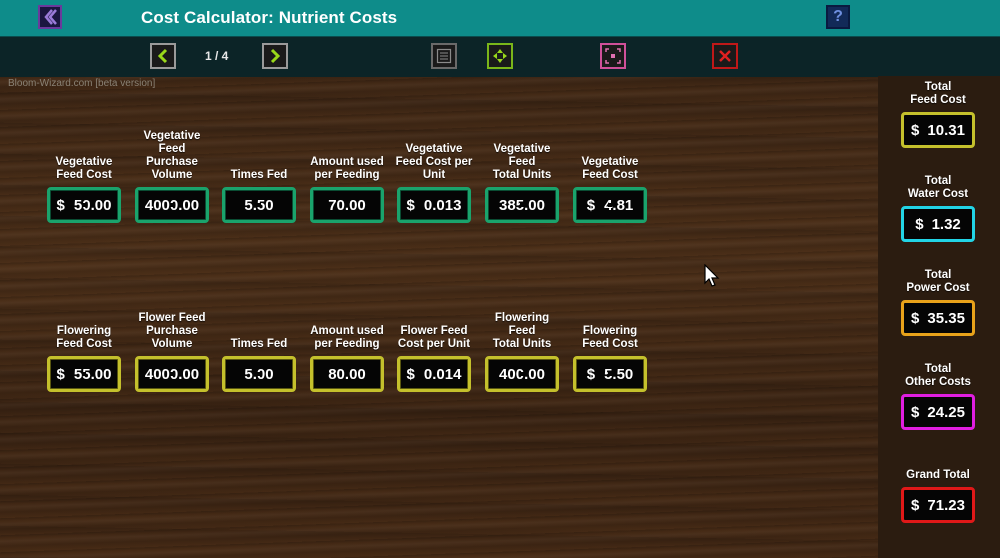 Image resolution: width=1000 pixels, height=558 pixels. I want to click on vegetative-value-4: 70.00, so click(347, 205).